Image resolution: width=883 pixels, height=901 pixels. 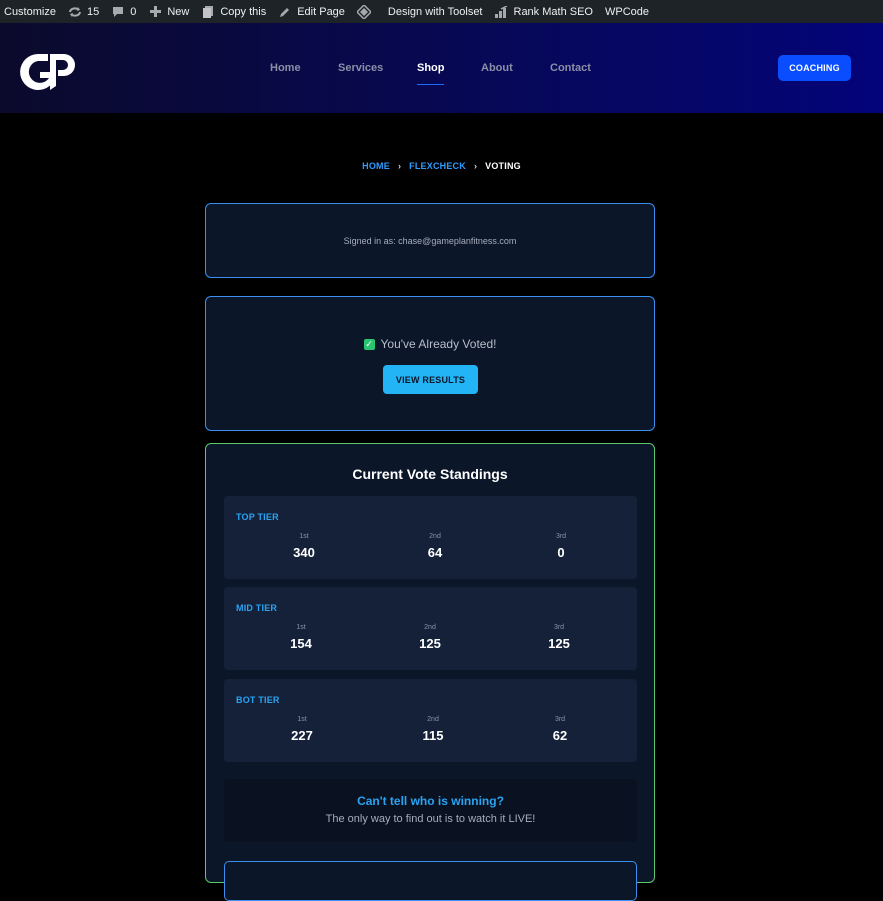 I want to click on vote-count: 64, so click(x=435, y=552).